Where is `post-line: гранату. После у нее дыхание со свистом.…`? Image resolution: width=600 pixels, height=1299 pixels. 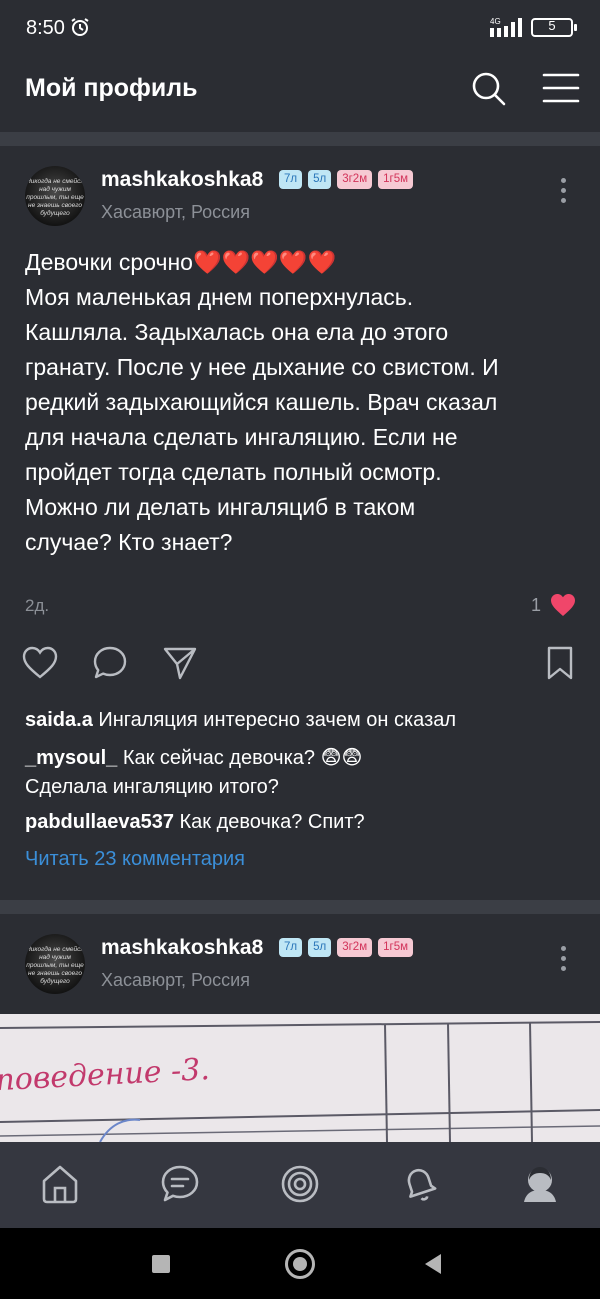 post-line: гранату. После у нее дыхание со свистом.… is located at coordinates (262, 367).